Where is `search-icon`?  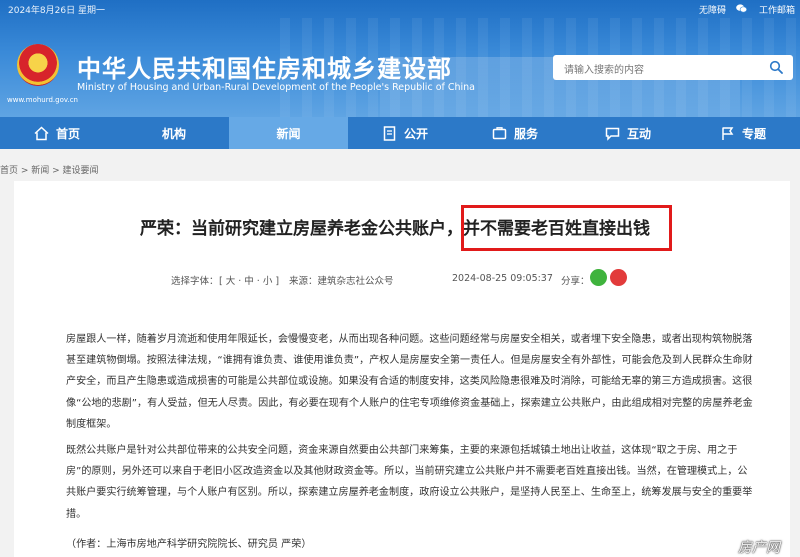
search-icon is located at coordinates (776, 67).